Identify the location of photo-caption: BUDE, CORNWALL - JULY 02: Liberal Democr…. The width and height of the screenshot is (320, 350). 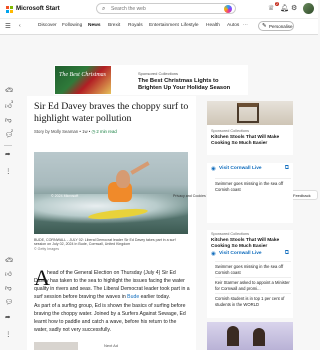
(109, 244).